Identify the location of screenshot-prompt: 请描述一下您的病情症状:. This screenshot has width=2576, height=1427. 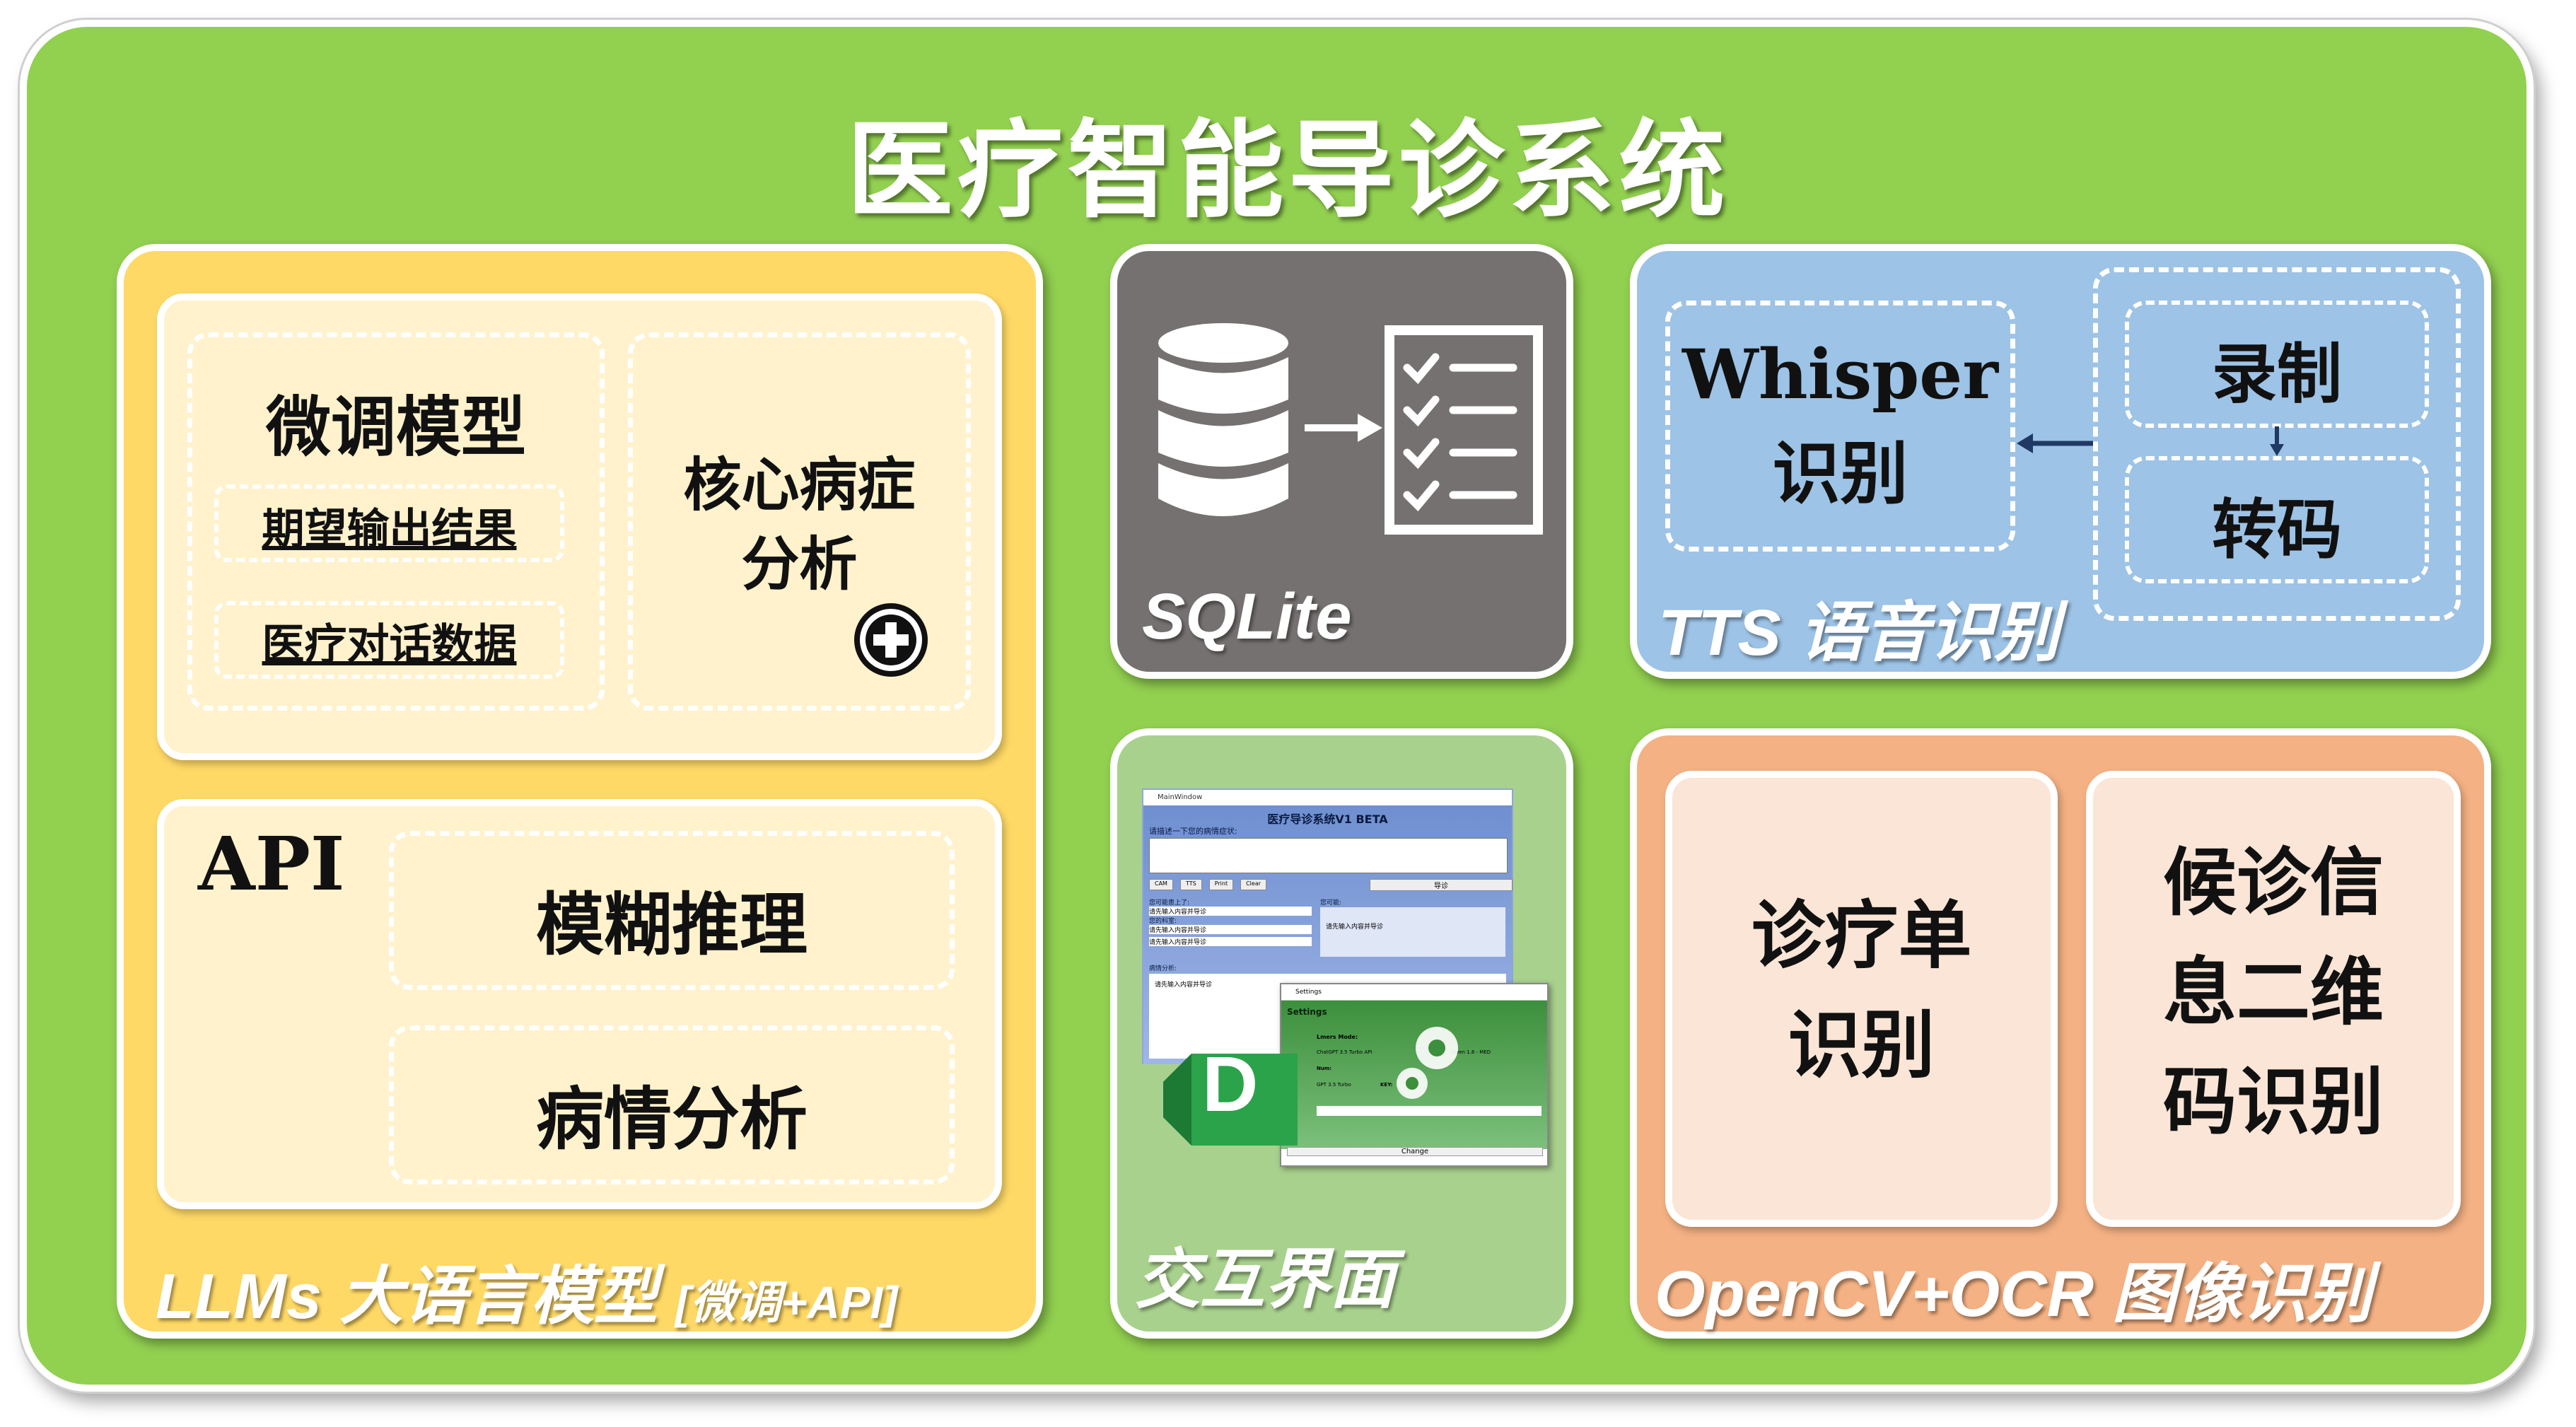
(1193, 831).